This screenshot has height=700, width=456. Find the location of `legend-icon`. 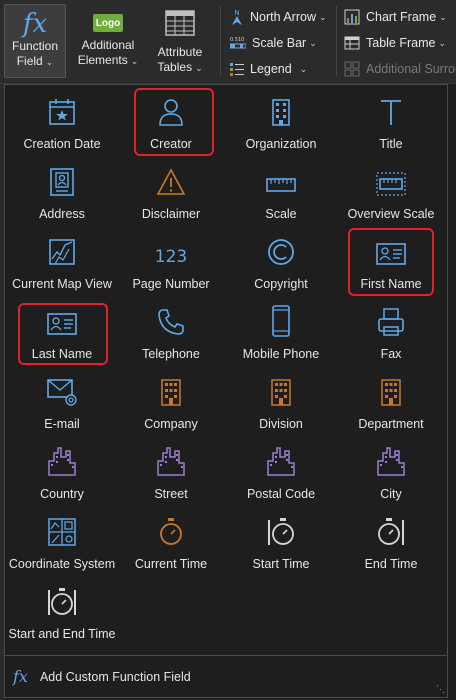

legend-icon is located at coordinates (237, 69).